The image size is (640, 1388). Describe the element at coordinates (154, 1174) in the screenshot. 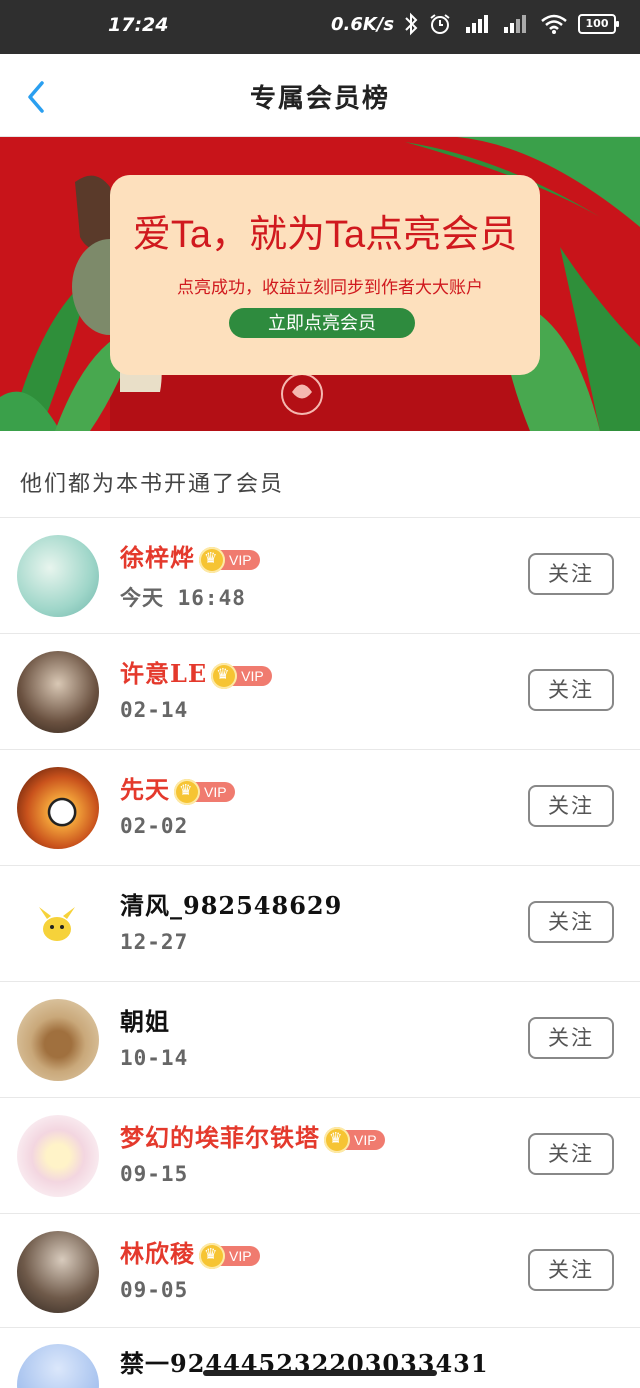

I see `member-date: 09-15` at that location.